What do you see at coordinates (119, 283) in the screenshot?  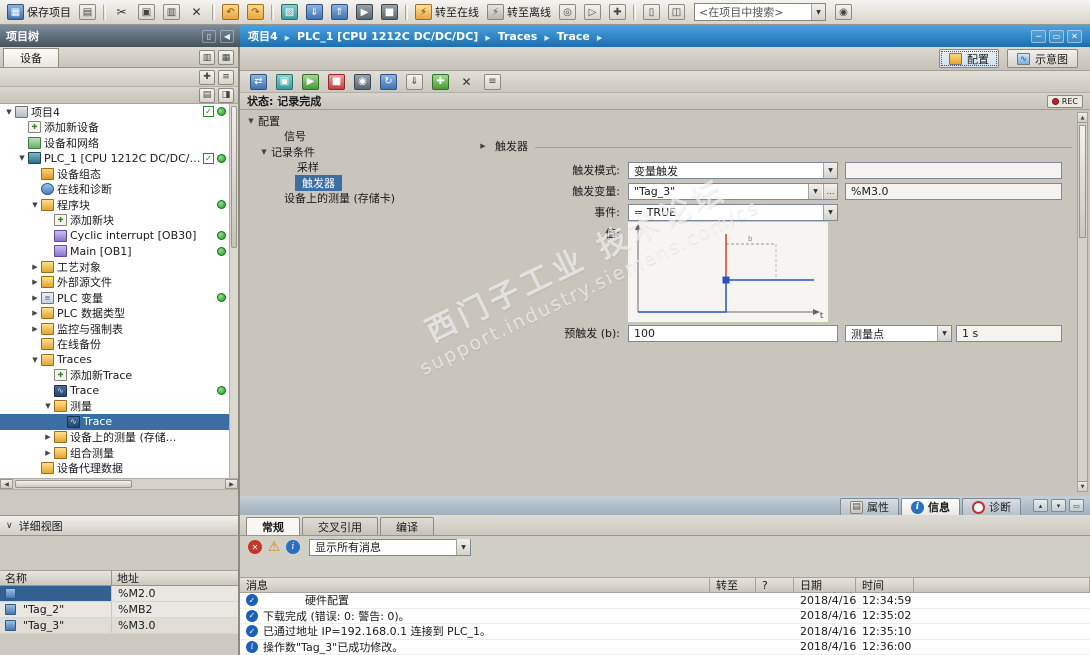 I see `tree-item: ▶ 外部源文件 ✓` at bounding box center [119, 283].